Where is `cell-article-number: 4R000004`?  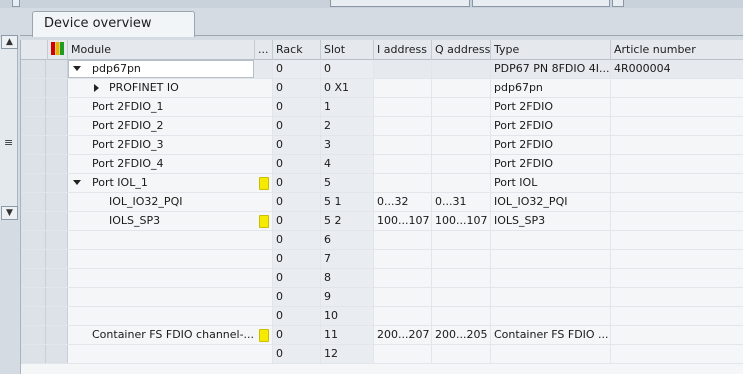 cell-article-number: 4R000004 is located at coordinates (677, 69).